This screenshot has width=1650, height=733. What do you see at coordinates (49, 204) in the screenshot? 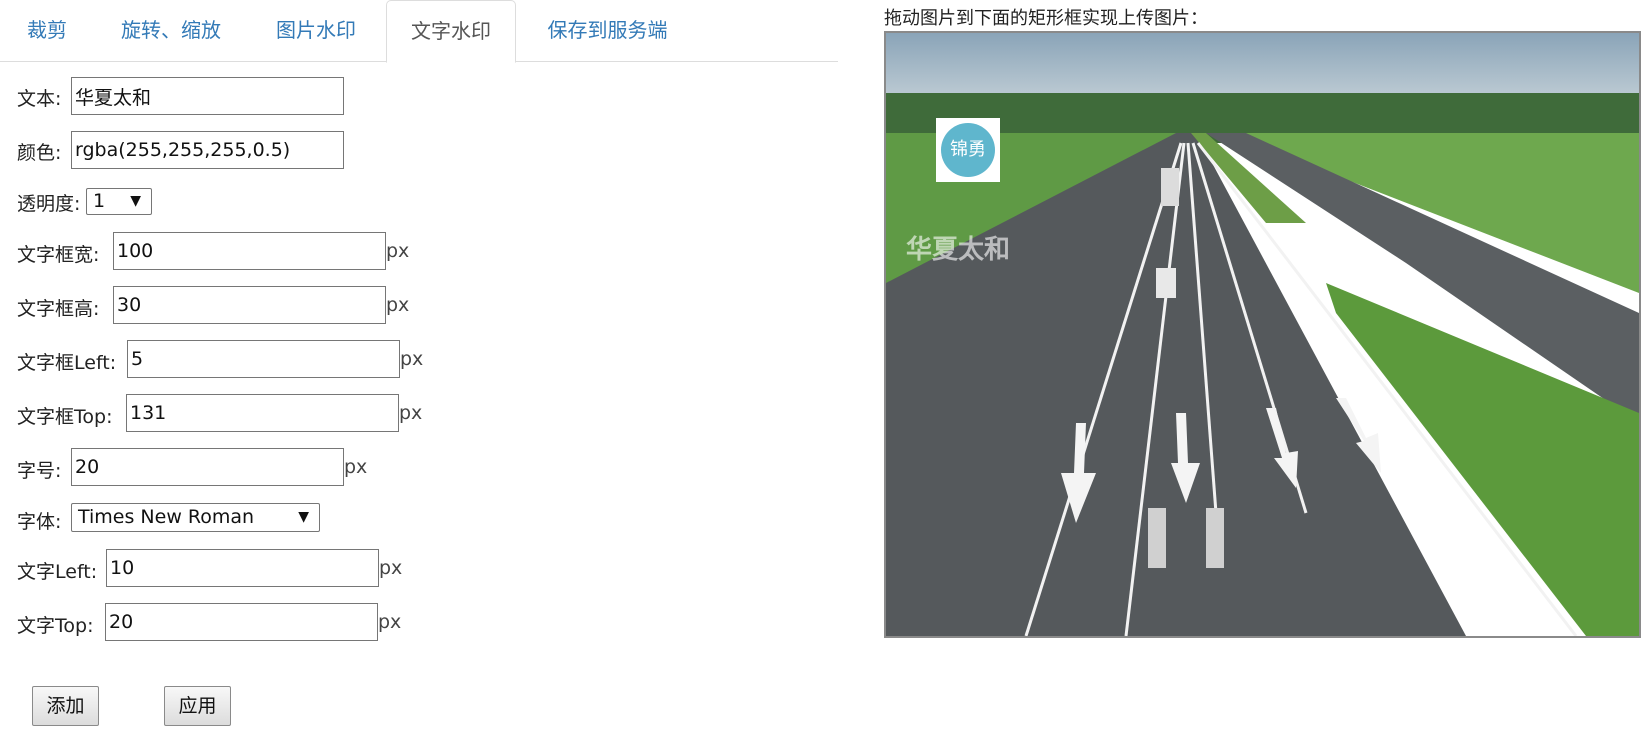
I see `opacity-label: 透明度:` at bounding box center [49, 204].